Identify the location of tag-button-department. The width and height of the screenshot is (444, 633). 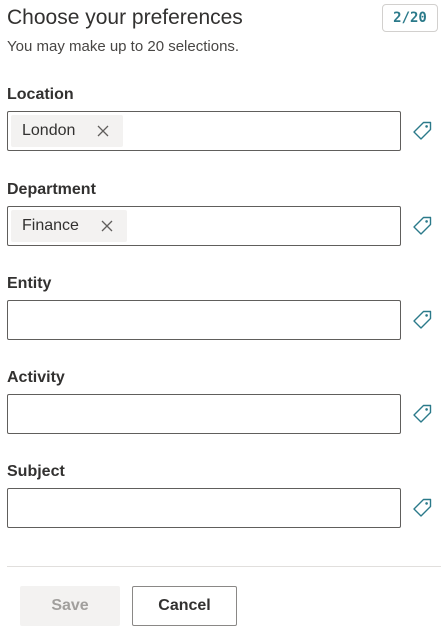
(422, 226).